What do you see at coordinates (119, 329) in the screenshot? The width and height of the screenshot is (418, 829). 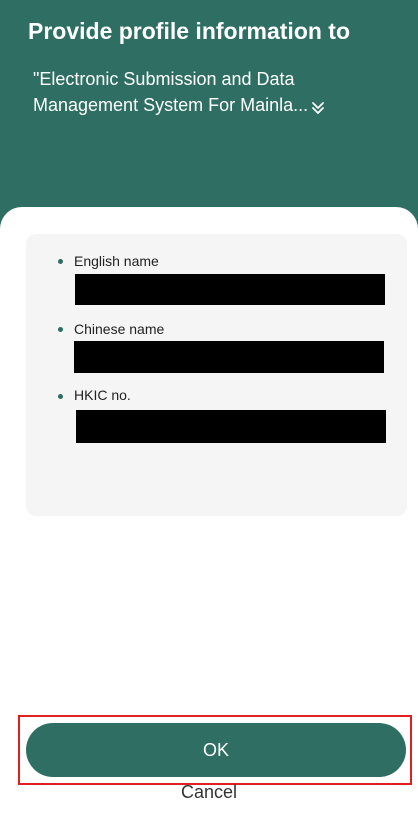 I see `field-label: Chinese name` at bounding box center [119, 329].